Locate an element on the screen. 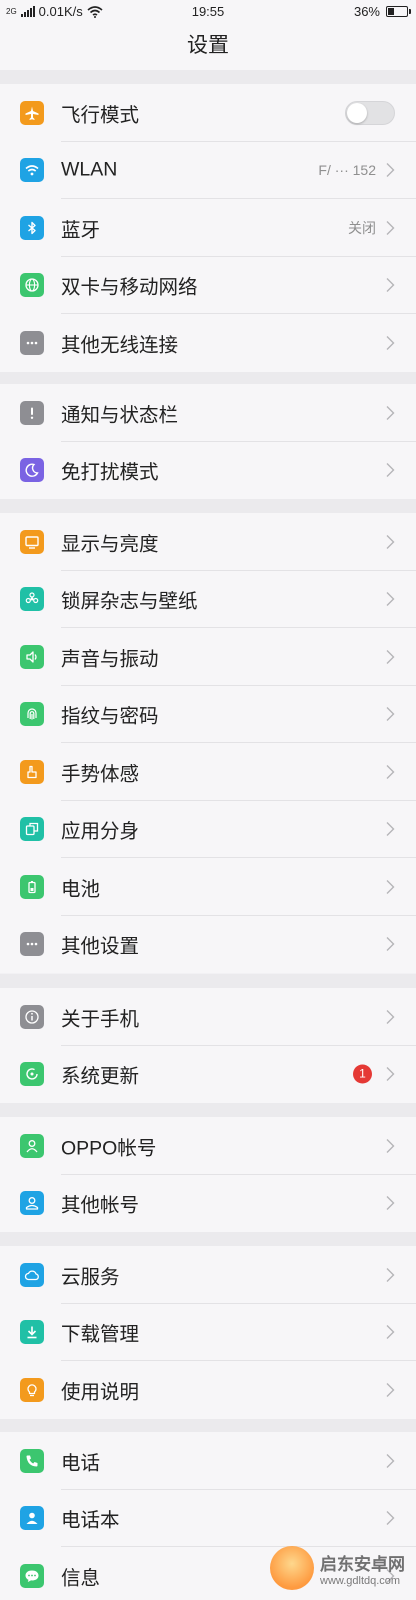 The image size is (416, 1600). watermark: 启东安卓网 www.gdltdq.com is located at coordinates (340, 1568).